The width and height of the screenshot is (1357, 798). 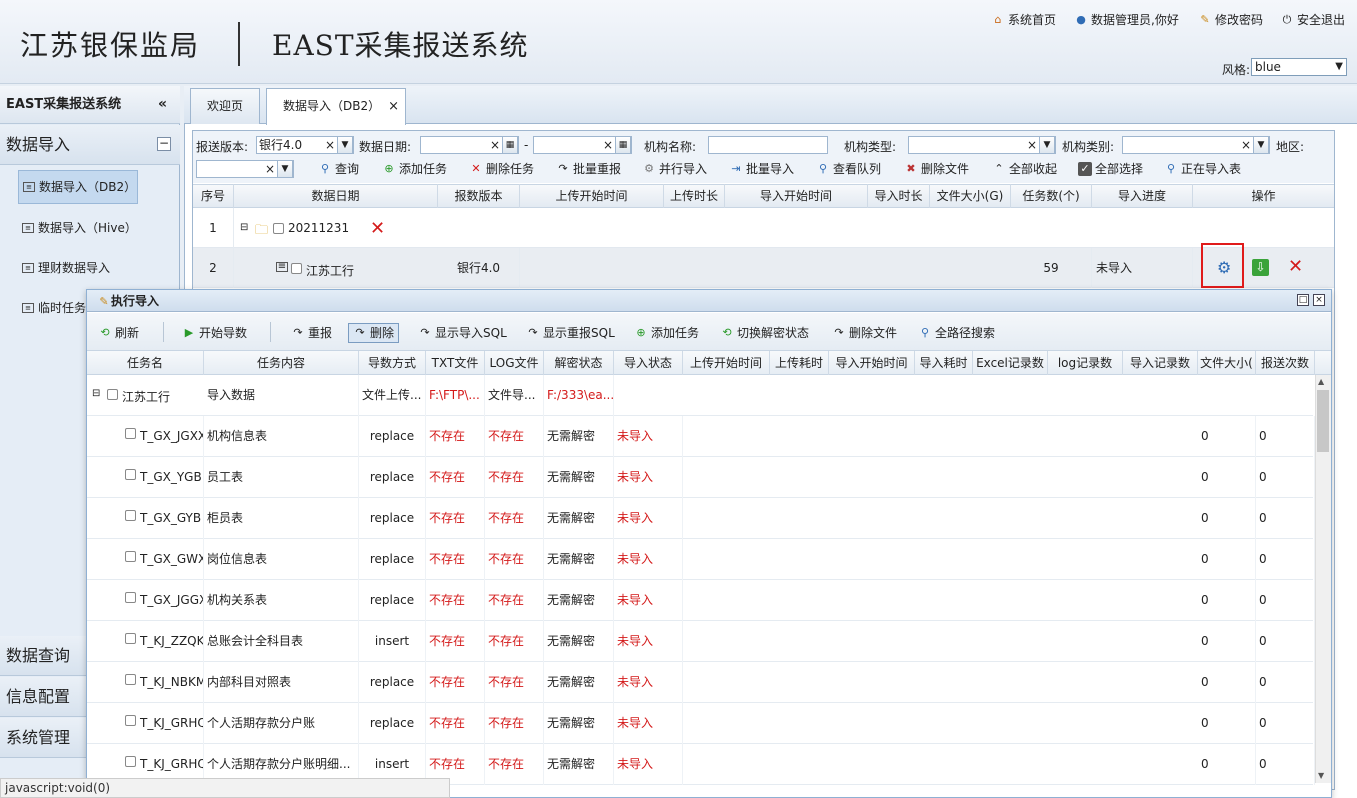 What do you see at coordinates (588, 168) in the screenshot?
I see `batch-resend-button: ↷ 批量重报` at bounding box center [588, 168].